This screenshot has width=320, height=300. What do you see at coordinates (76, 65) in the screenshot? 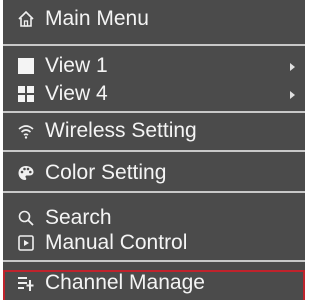
I see `menu-item-label: View 1` at bounding box center [76, 65].